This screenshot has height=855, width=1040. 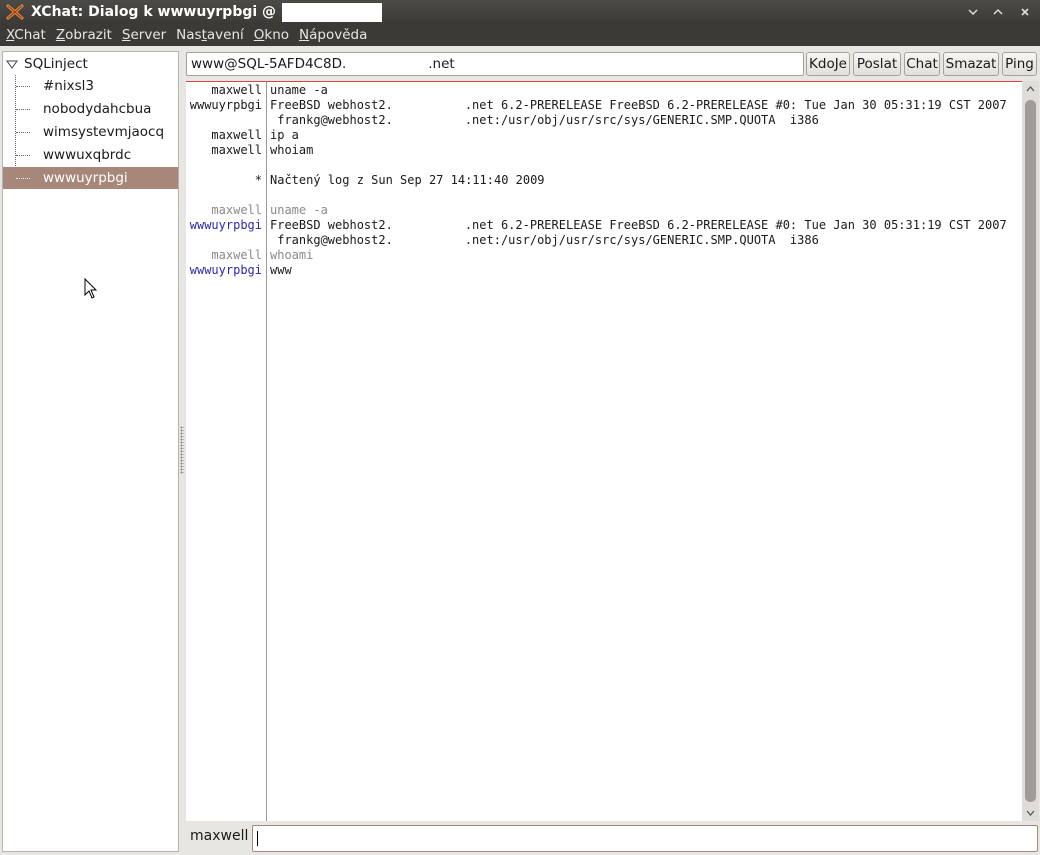 I want to click on menu-item-1: Zobrazit, so click(x=84, y=35).